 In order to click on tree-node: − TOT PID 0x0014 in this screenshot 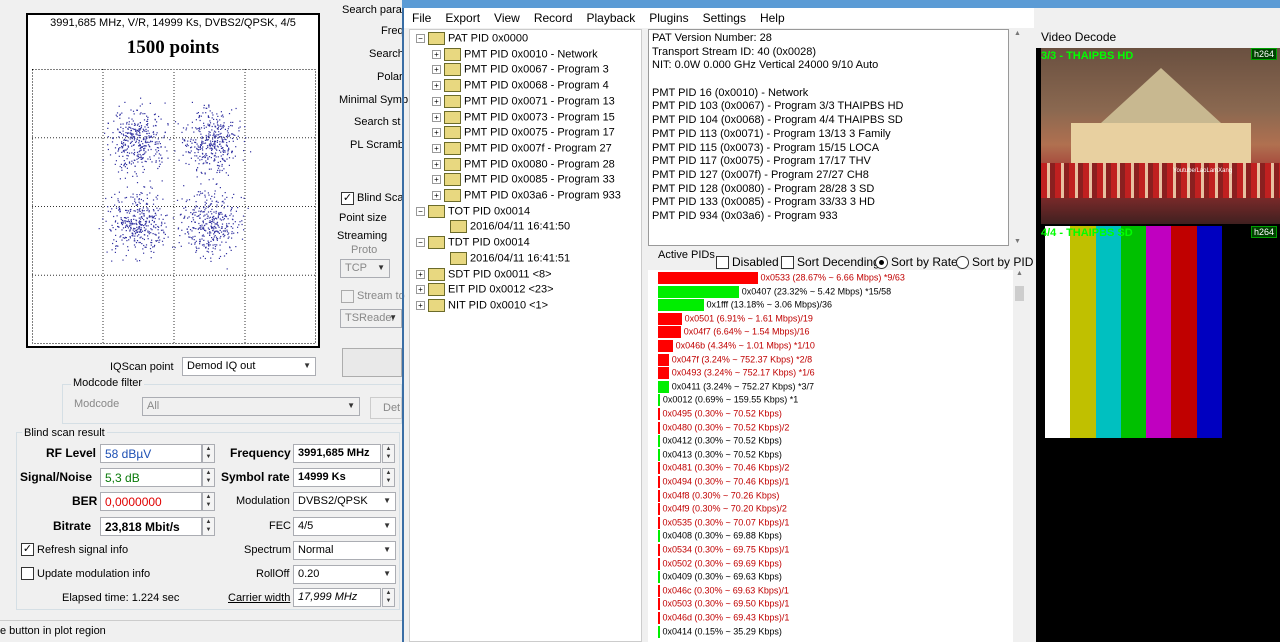, I will do `click(473, 212)`.